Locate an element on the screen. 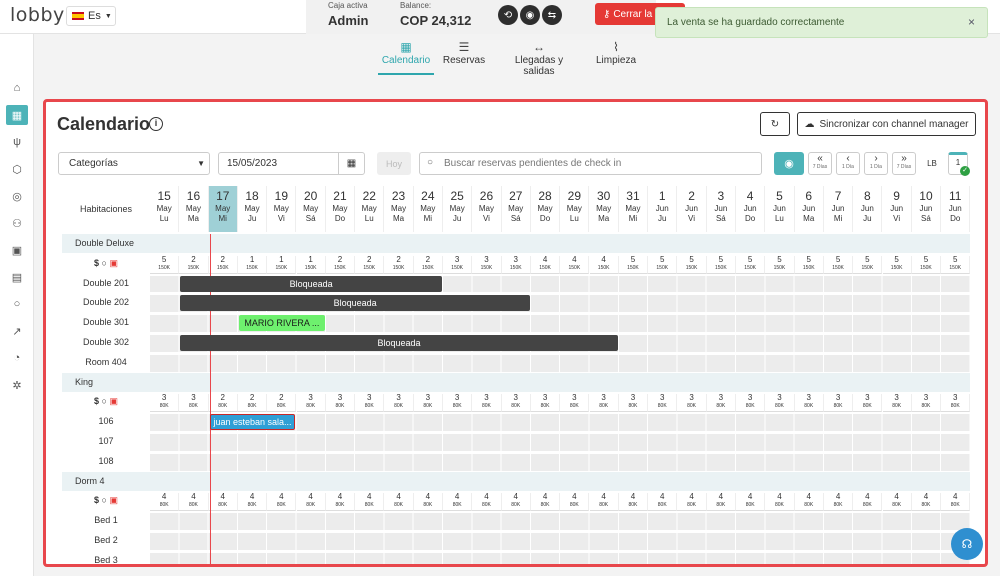  day-header: 23 May Ma is located at coordinates (399, 209).